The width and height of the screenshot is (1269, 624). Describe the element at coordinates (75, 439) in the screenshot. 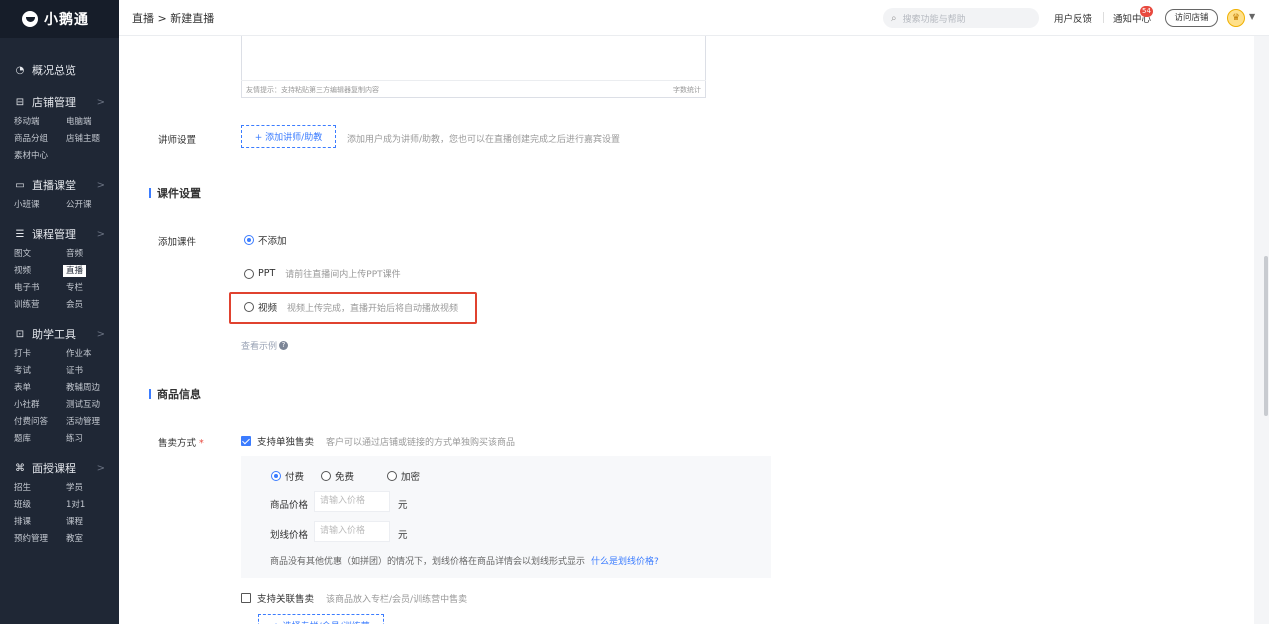

I see `sidebar-item-label: 练习` at that location.